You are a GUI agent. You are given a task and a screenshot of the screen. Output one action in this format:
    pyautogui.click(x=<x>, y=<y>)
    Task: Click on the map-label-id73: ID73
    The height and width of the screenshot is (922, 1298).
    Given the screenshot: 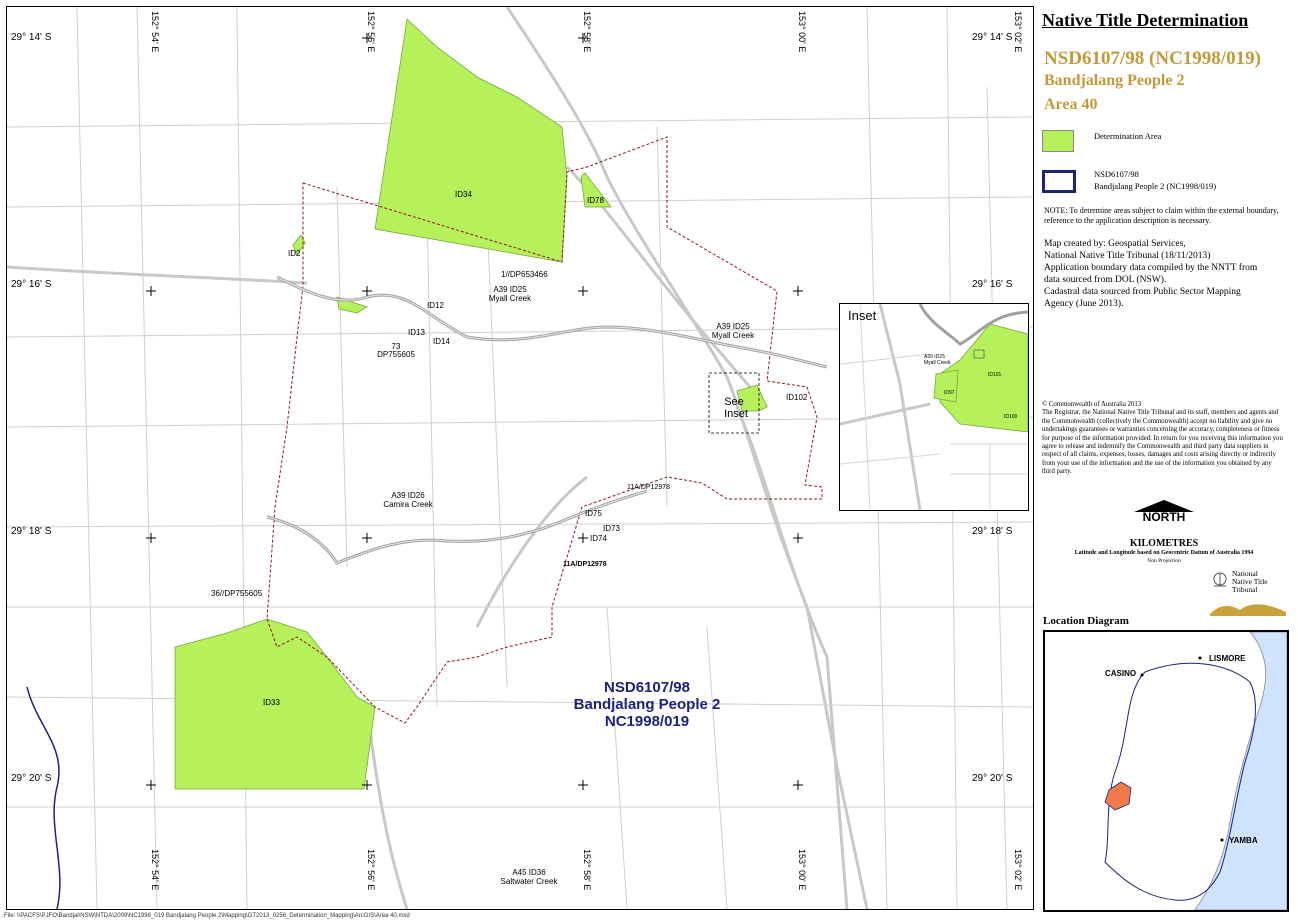 What is the action you would take?
    pyautogui.click(x=611, y=528)
    